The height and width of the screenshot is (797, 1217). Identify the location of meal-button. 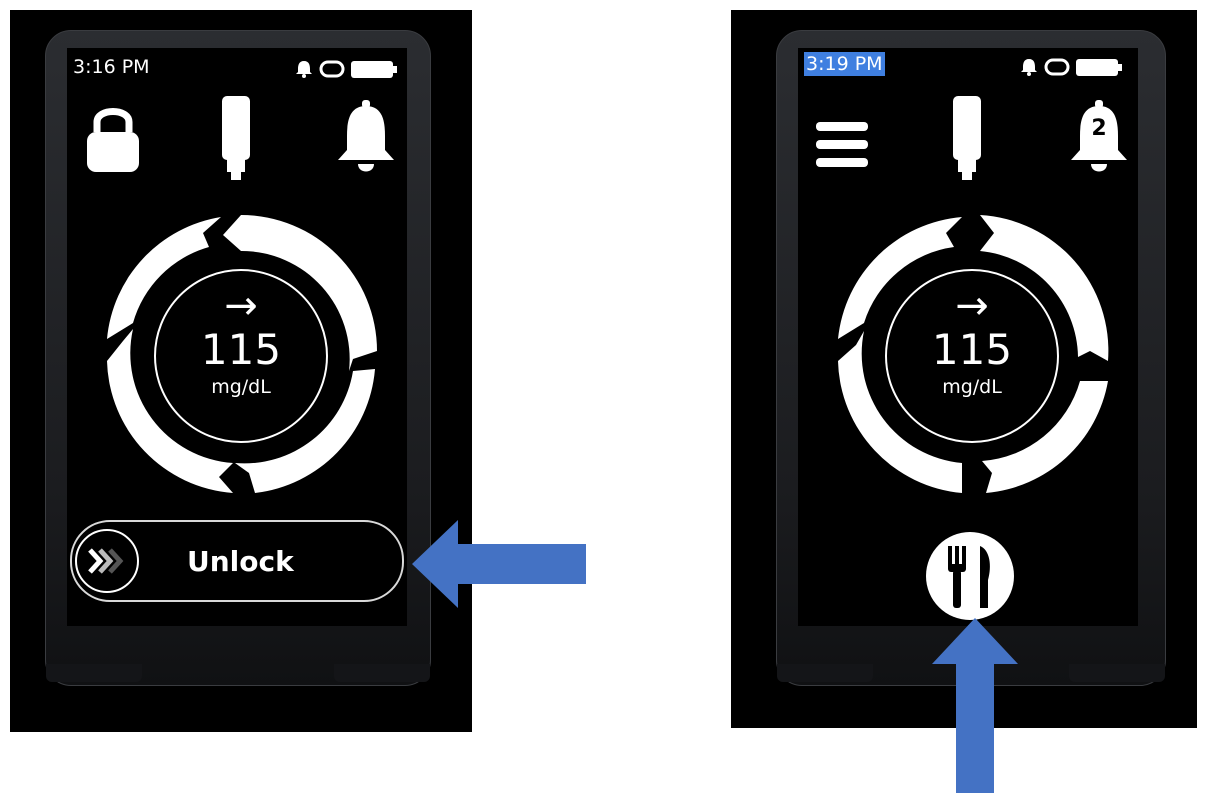
(970, 578).